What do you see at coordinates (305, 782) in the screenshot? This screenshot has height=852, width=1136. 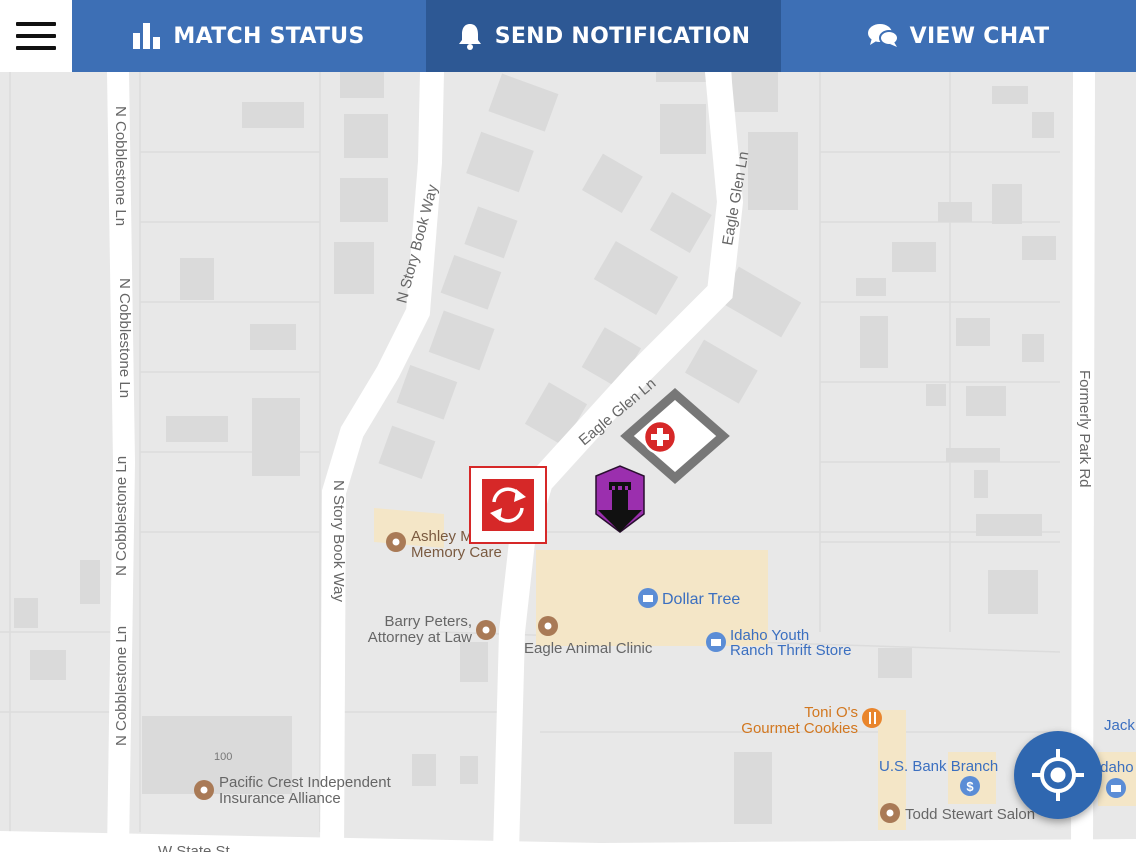 I see `pacific-crest-label-line1: Pacific Crest Independent` at bounding box center [305, 782].